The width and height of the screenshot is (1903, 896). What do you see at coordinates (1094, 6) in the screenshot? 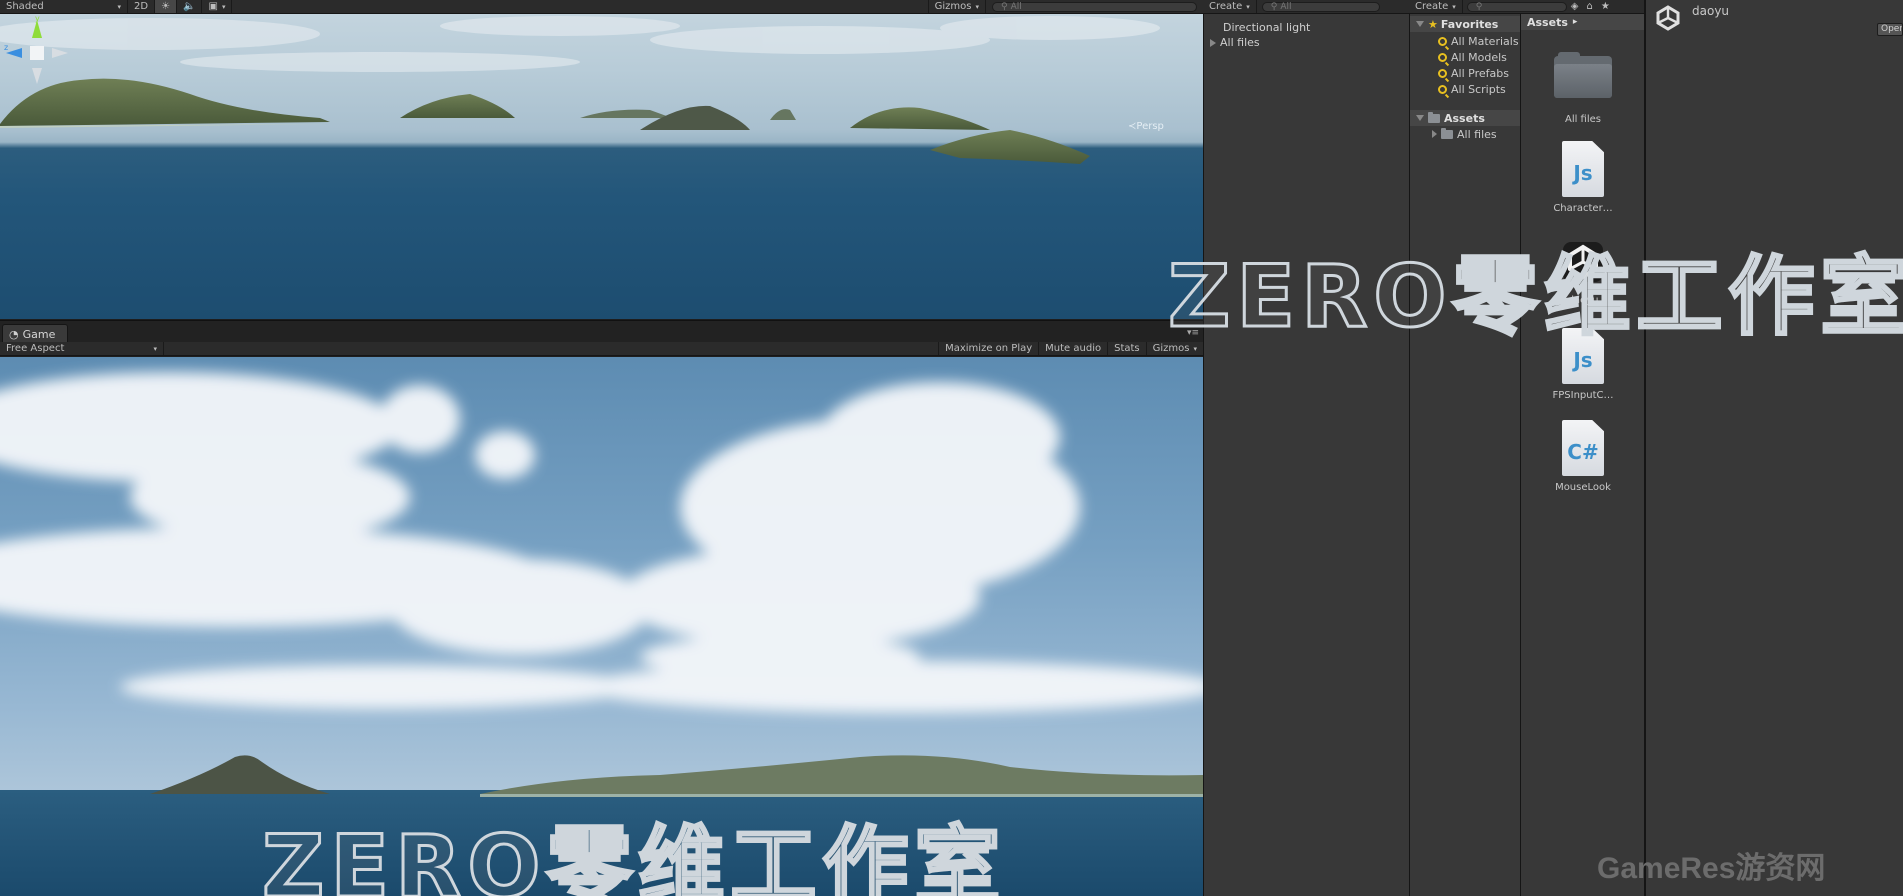
I see `scene-search-input: ⚲ All` at bounding box center [1094, 6].